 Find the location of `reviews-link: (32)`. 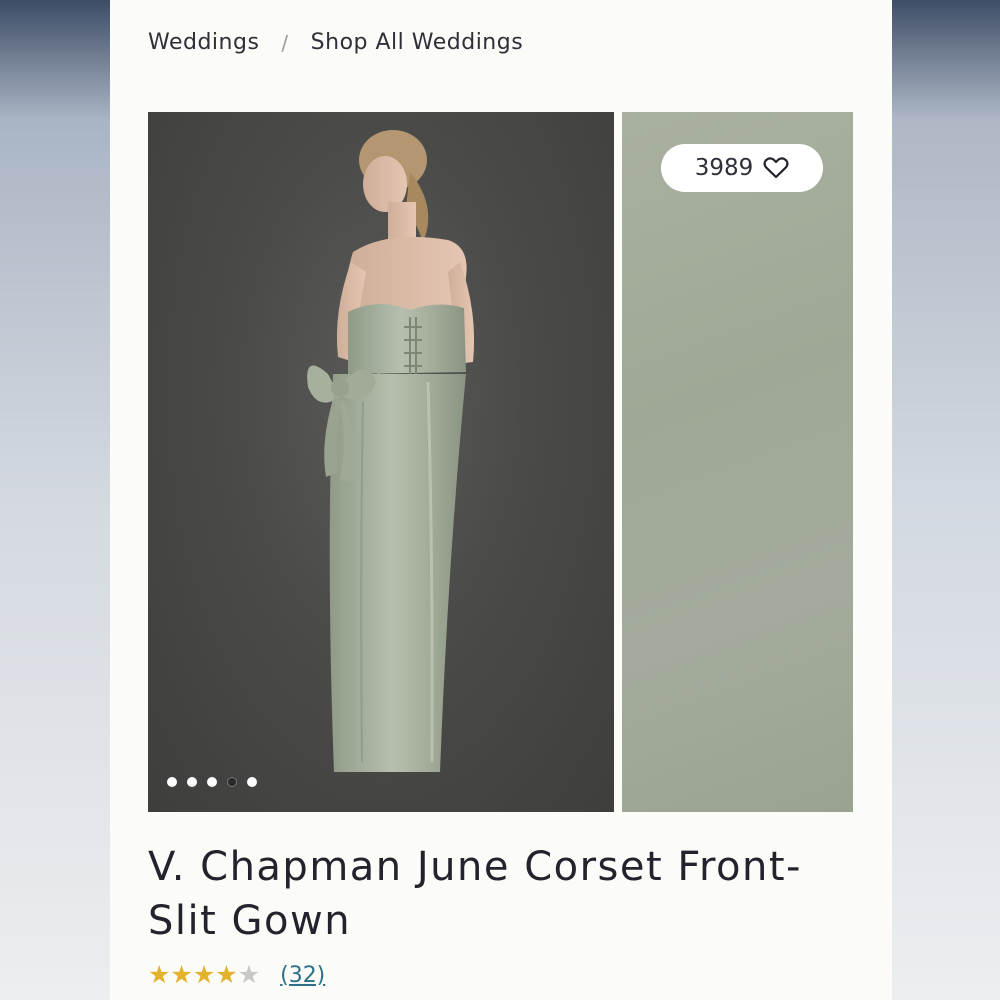

reviews-link: (32) is located at coordinates (302, 975).